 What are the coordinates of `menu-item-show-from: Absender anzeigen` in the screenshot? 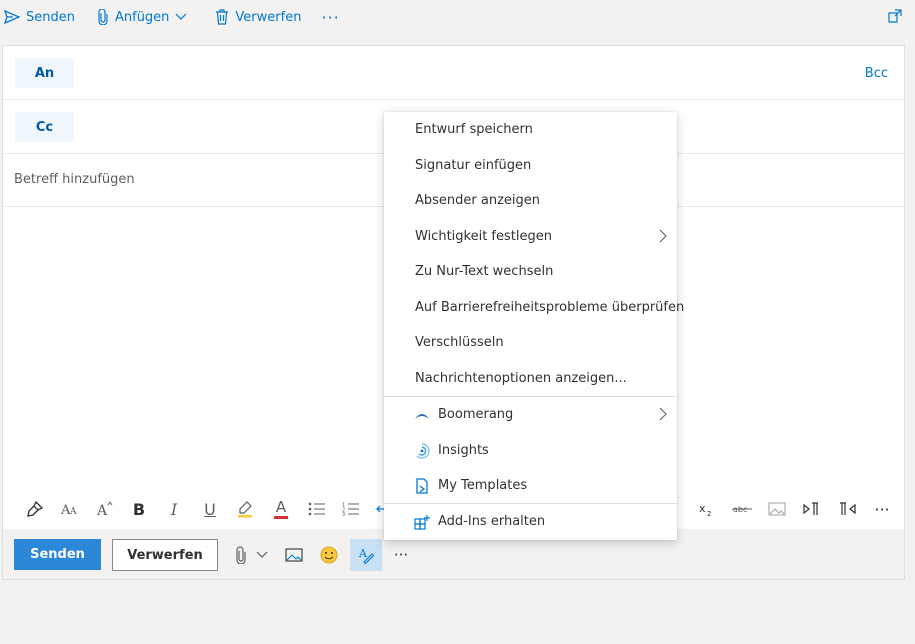 It's located at (530, 200).